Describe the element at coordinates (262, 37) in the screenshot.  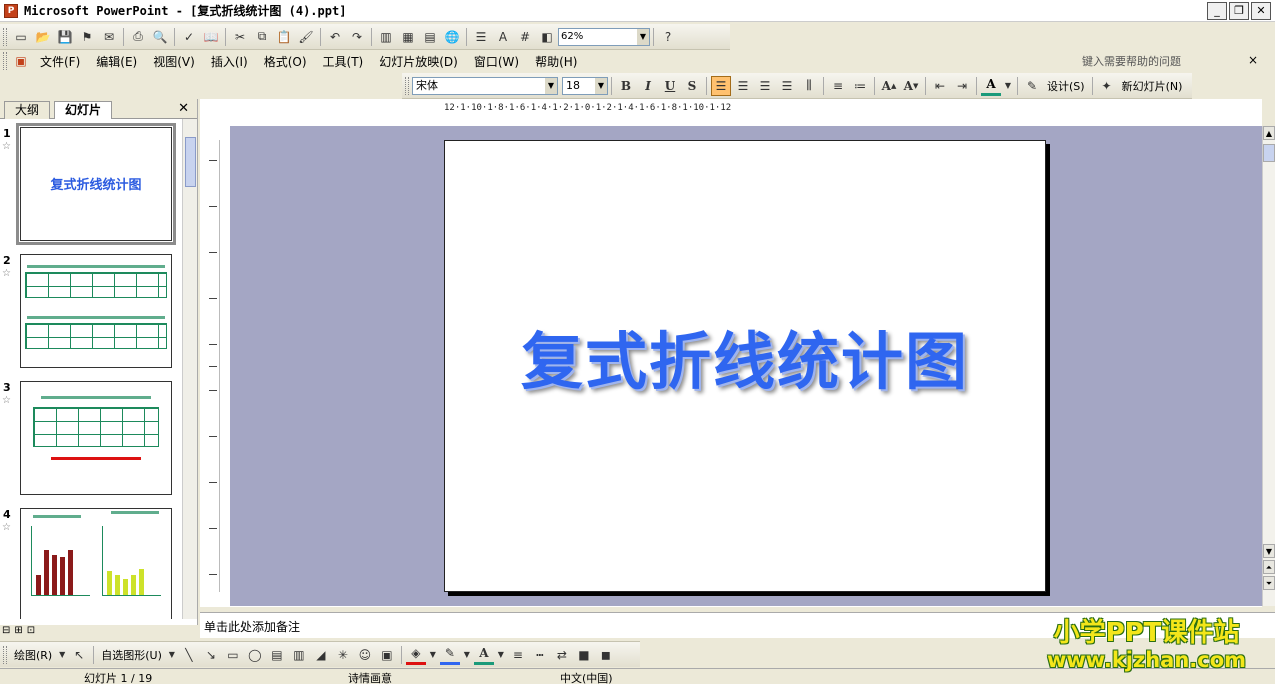
I see `copy-icon: ⧉` at that location.